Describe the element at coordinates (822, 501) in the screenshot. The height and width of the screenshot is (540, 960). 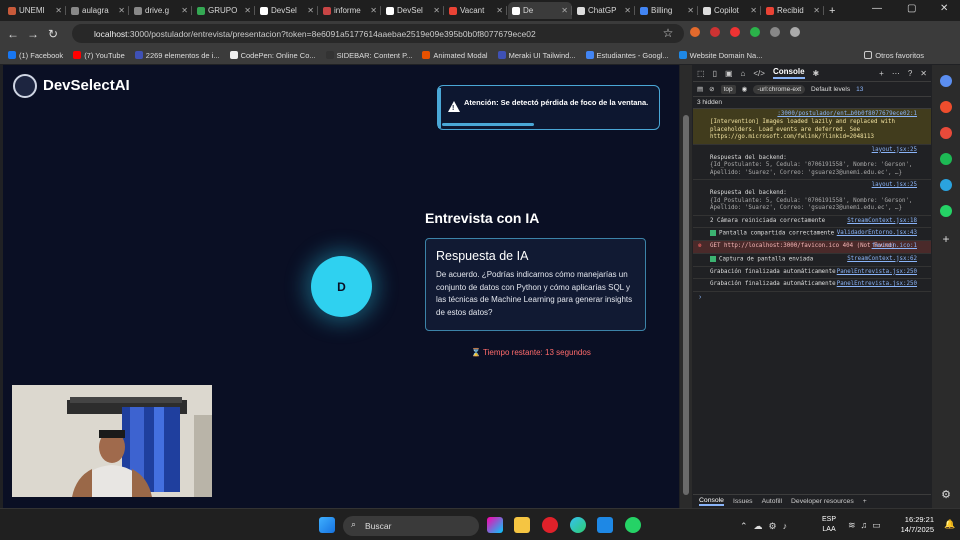
I see `drawer-tab: Developer resources` at that location.